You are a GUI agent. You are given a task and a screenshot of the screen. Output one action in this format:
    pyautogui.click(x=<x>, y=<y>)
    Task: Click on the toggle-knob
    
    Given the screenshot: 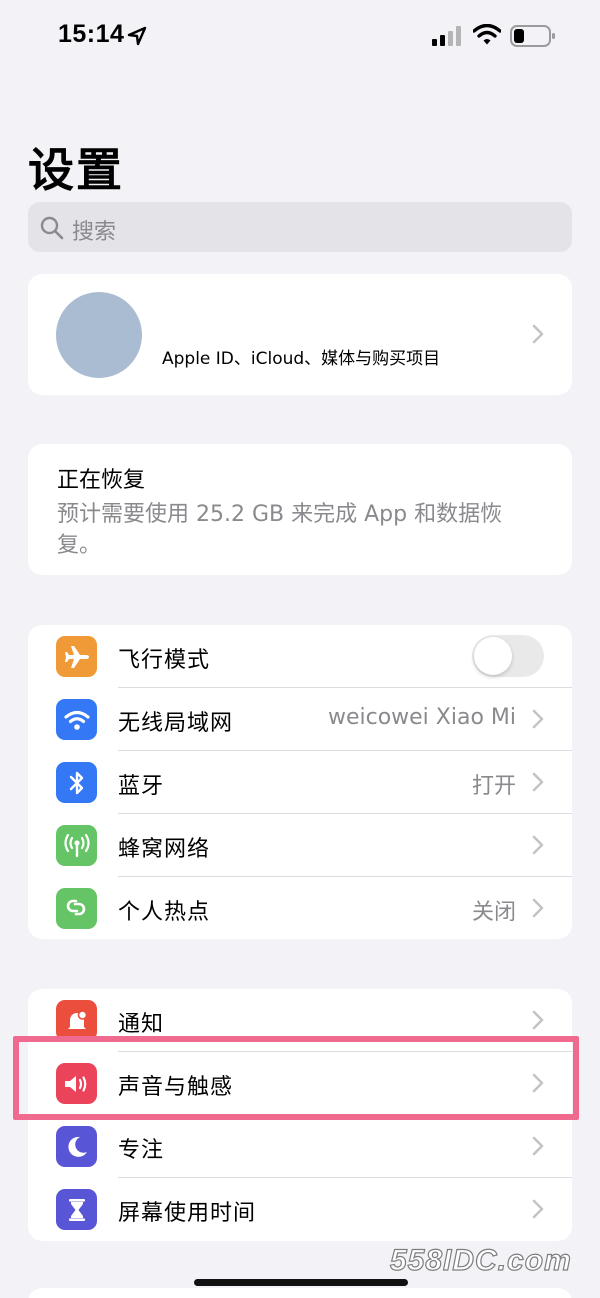 What is the action you would take?
    pyautogui.click(x=493, y=656)
    